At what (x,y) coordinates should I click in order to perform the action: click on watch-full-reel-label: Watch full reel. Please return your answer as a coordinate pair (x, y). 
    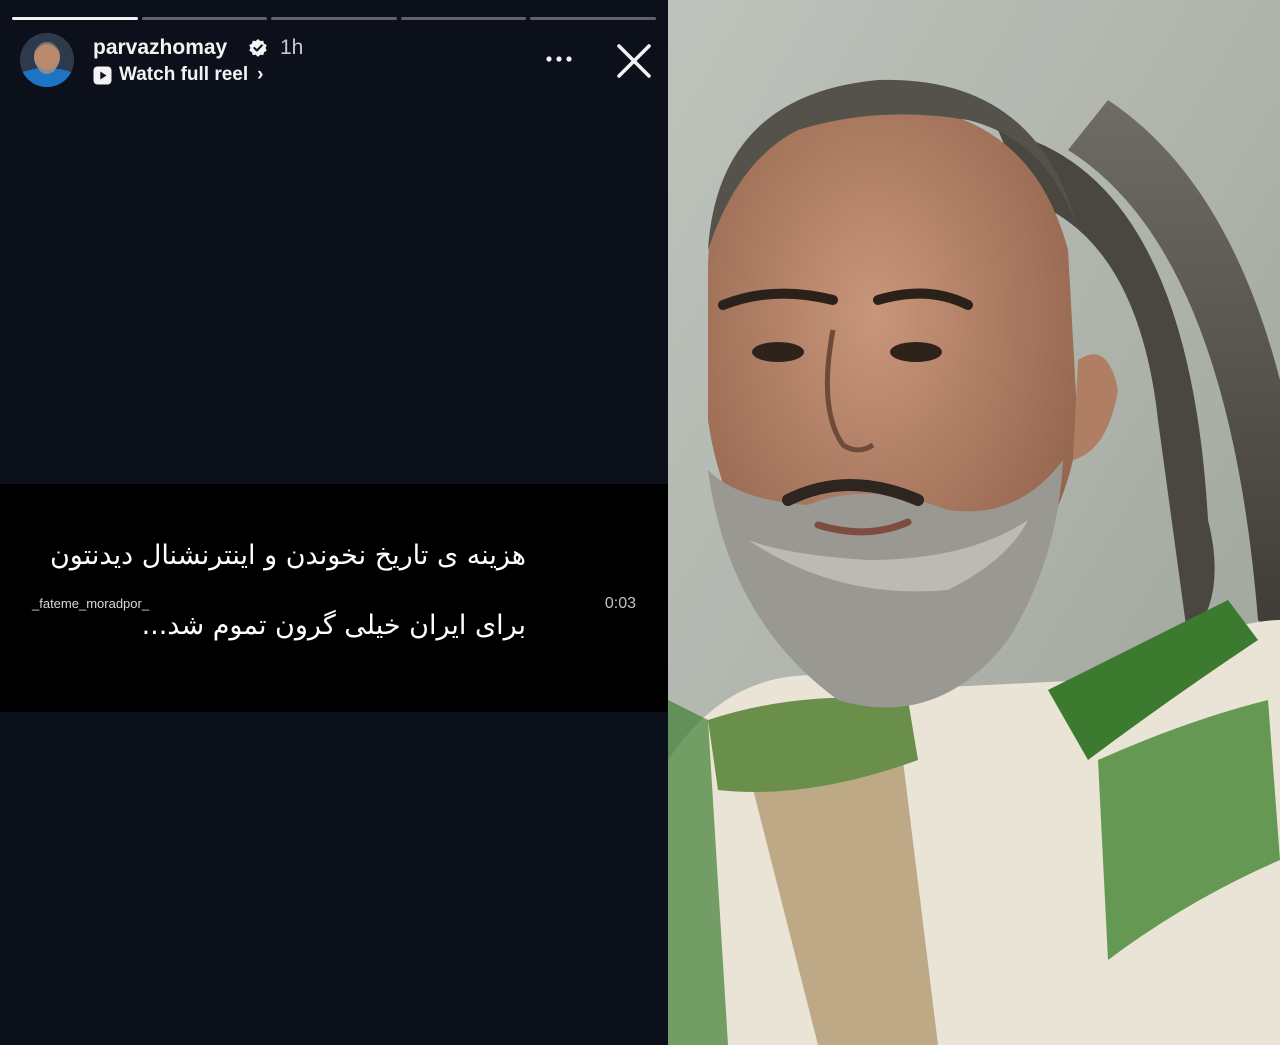
    Looking at the image, I should click on (184, 74).